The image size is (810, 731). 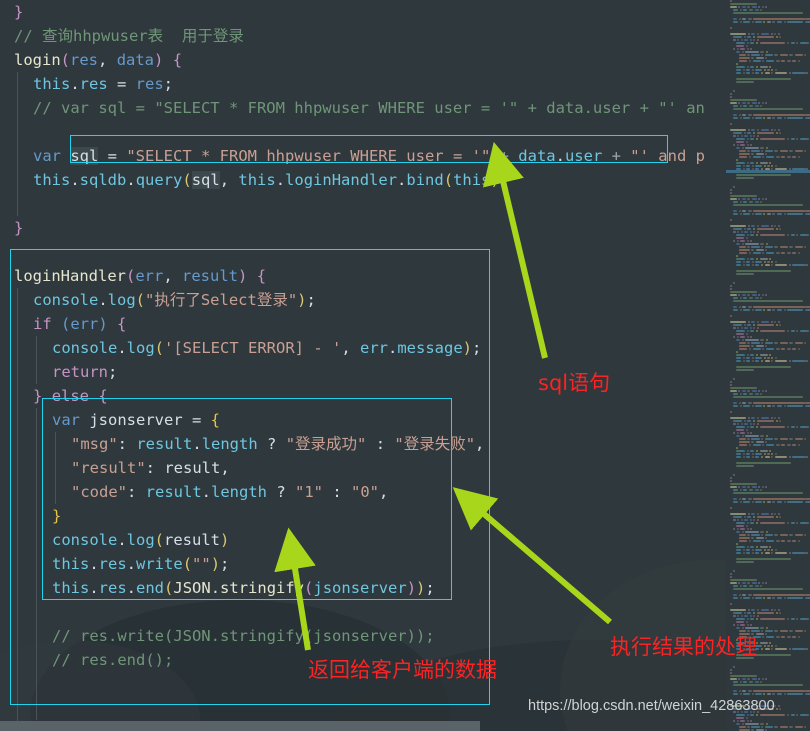 What do you see at coordinates (370, 468) in the screenshot?
I see `code-line: "result": result,` at bounding box center [370, 468].